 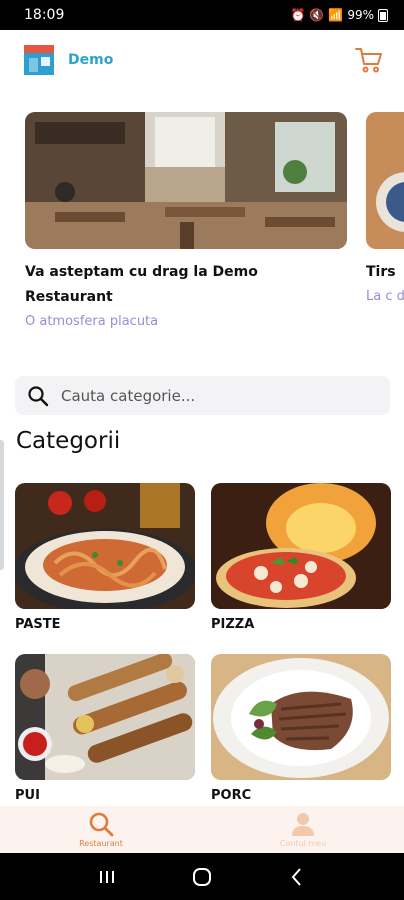 What do you see at coordinates (107, 877) in the screenshot?
I see `recent-apps-icon` at bounding box center [107, 877].